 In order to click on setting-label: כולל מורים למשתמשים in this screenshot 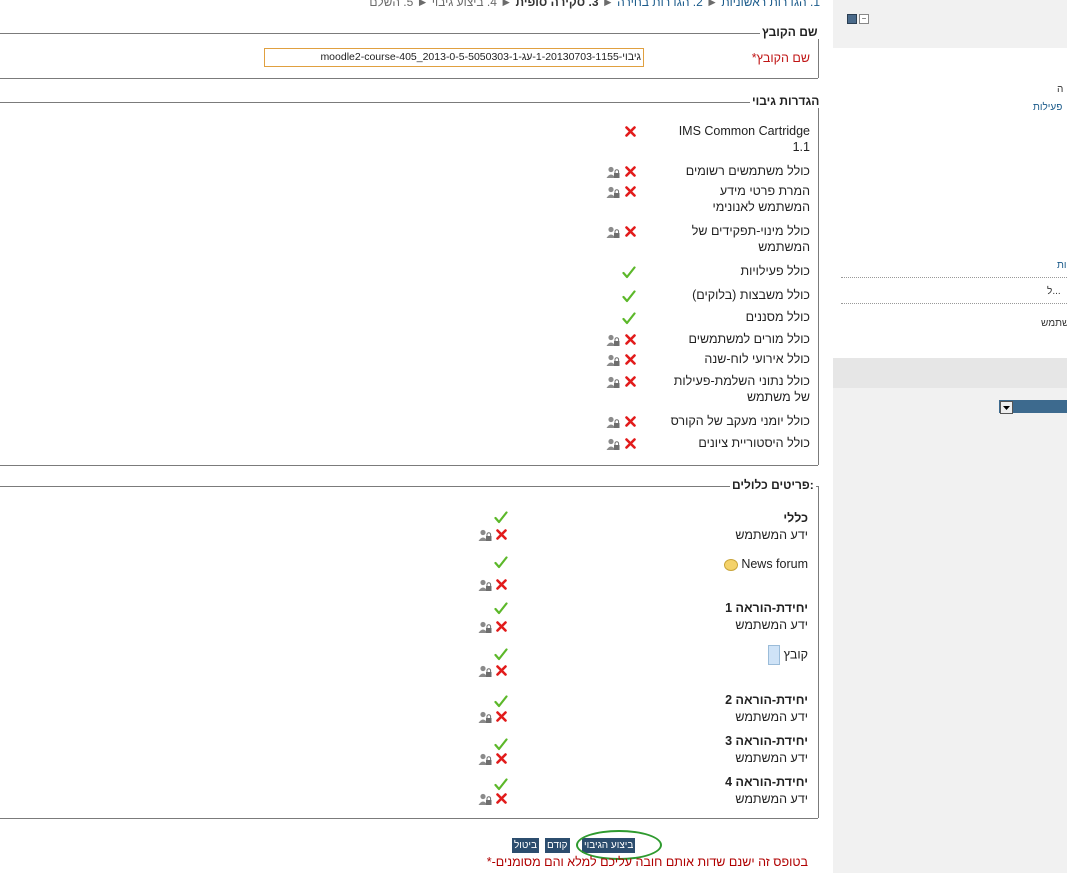, I will do `click(749, 339)`.